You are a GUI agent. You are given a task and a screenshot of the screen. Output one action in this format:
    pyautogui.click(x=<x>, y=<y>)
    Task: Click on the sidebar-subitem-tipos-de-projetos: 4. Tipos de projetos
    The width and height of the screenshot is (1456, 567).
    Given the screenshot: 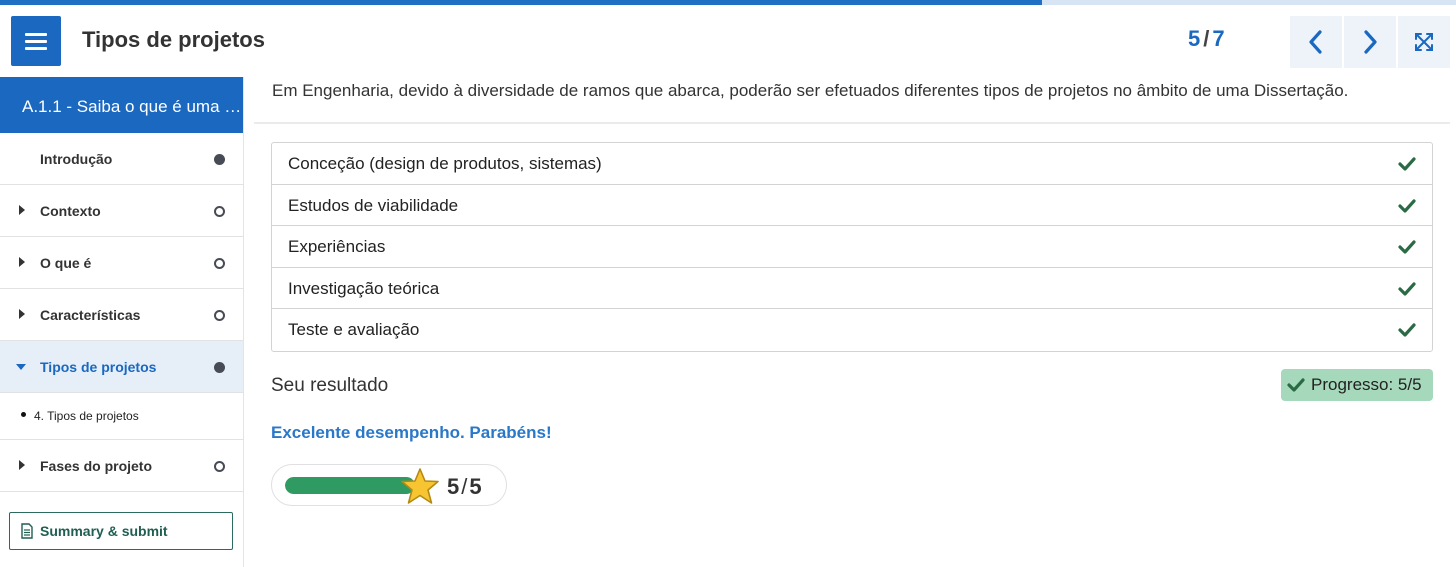 What is the action you would take?
    pyautogui.click(x=121, y=416)
    